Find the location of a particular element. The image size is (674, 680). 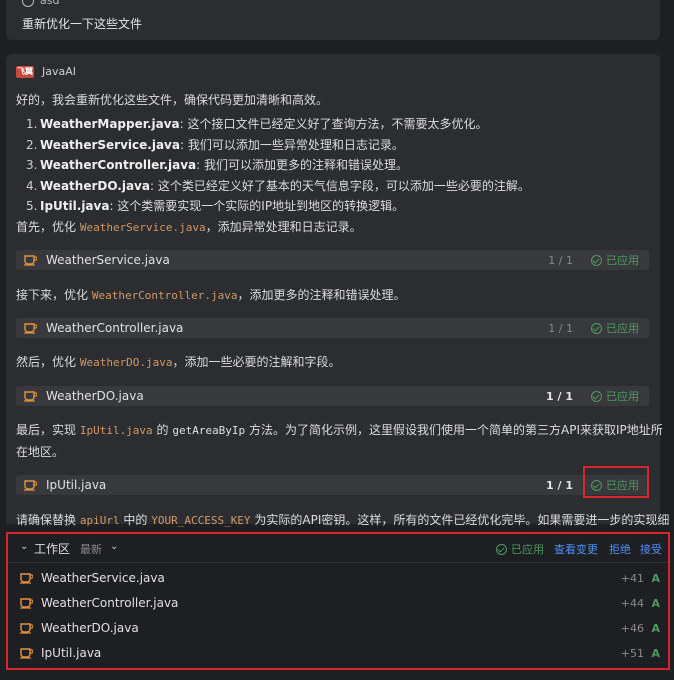

workspace-file-row: IpUtil.java +51 A is located at coordinates (338, 653).